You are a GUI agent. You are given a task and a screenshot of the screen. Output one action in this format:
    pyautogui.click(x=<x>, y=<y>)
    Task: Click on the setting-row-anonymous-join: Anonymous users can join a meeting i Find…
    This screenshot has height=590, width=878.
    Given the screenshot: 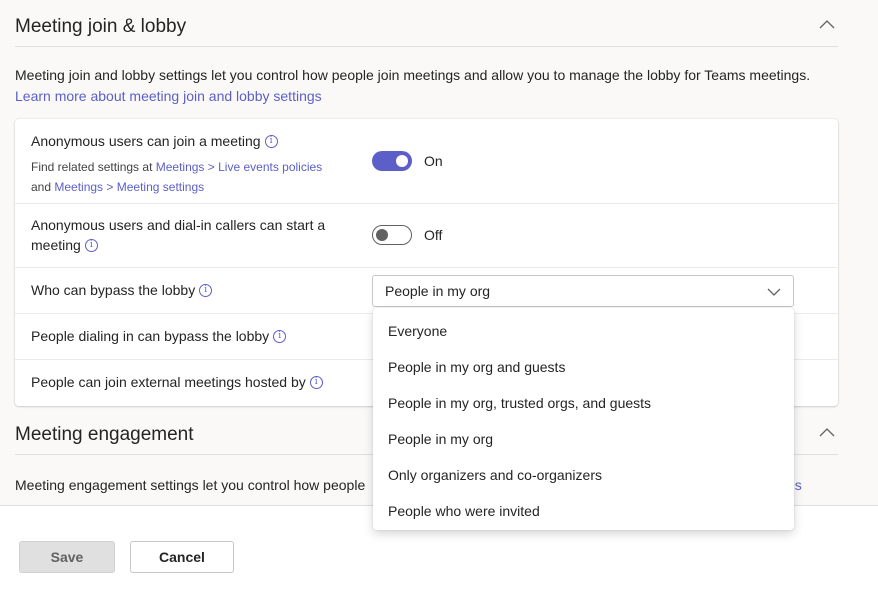 What is the action you would take?
    pyautogui.click(x=426, y=161)
    